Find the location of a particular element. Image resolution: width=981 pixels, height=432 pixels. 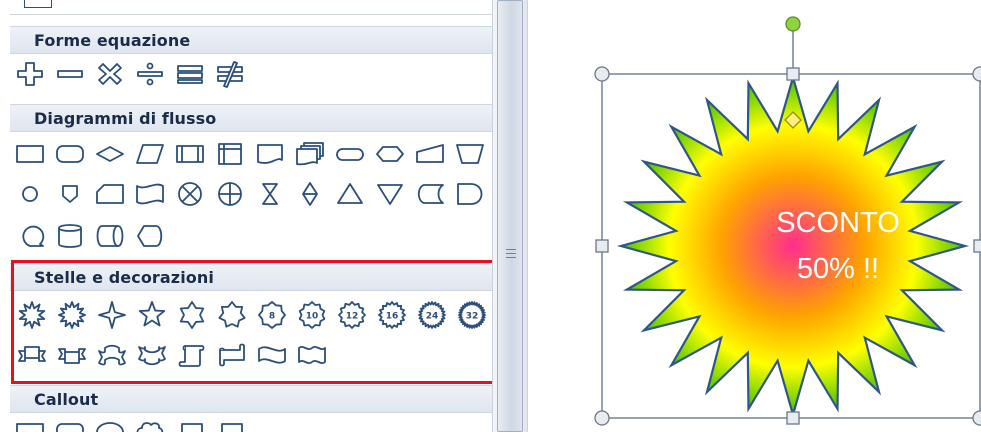

line-callout-icon is located at coordinates (190, 424).